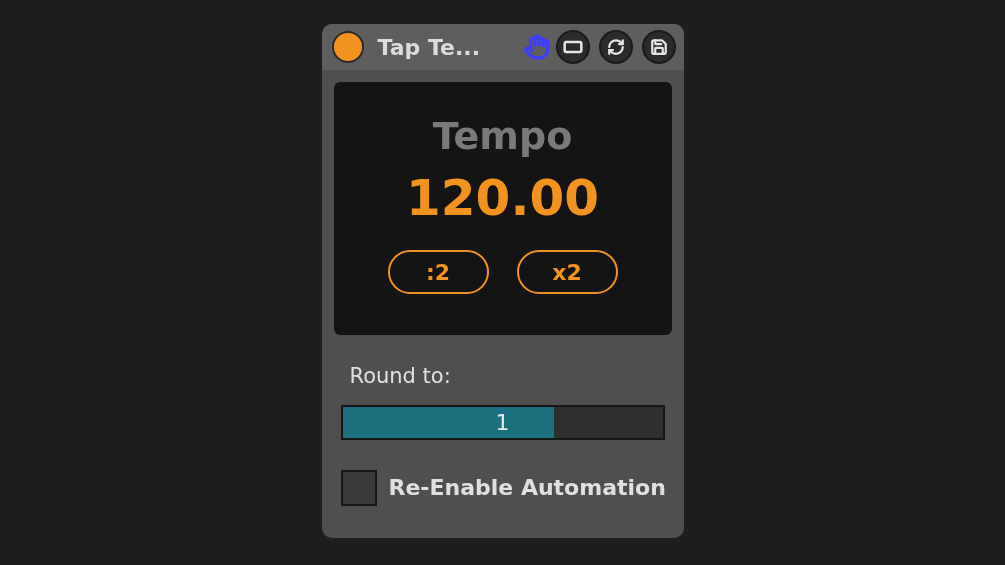 The image size is (1005, 565). Describe the element at coordinates (358, 487) in the screenshot. I see `automation-checkbox` at that location.